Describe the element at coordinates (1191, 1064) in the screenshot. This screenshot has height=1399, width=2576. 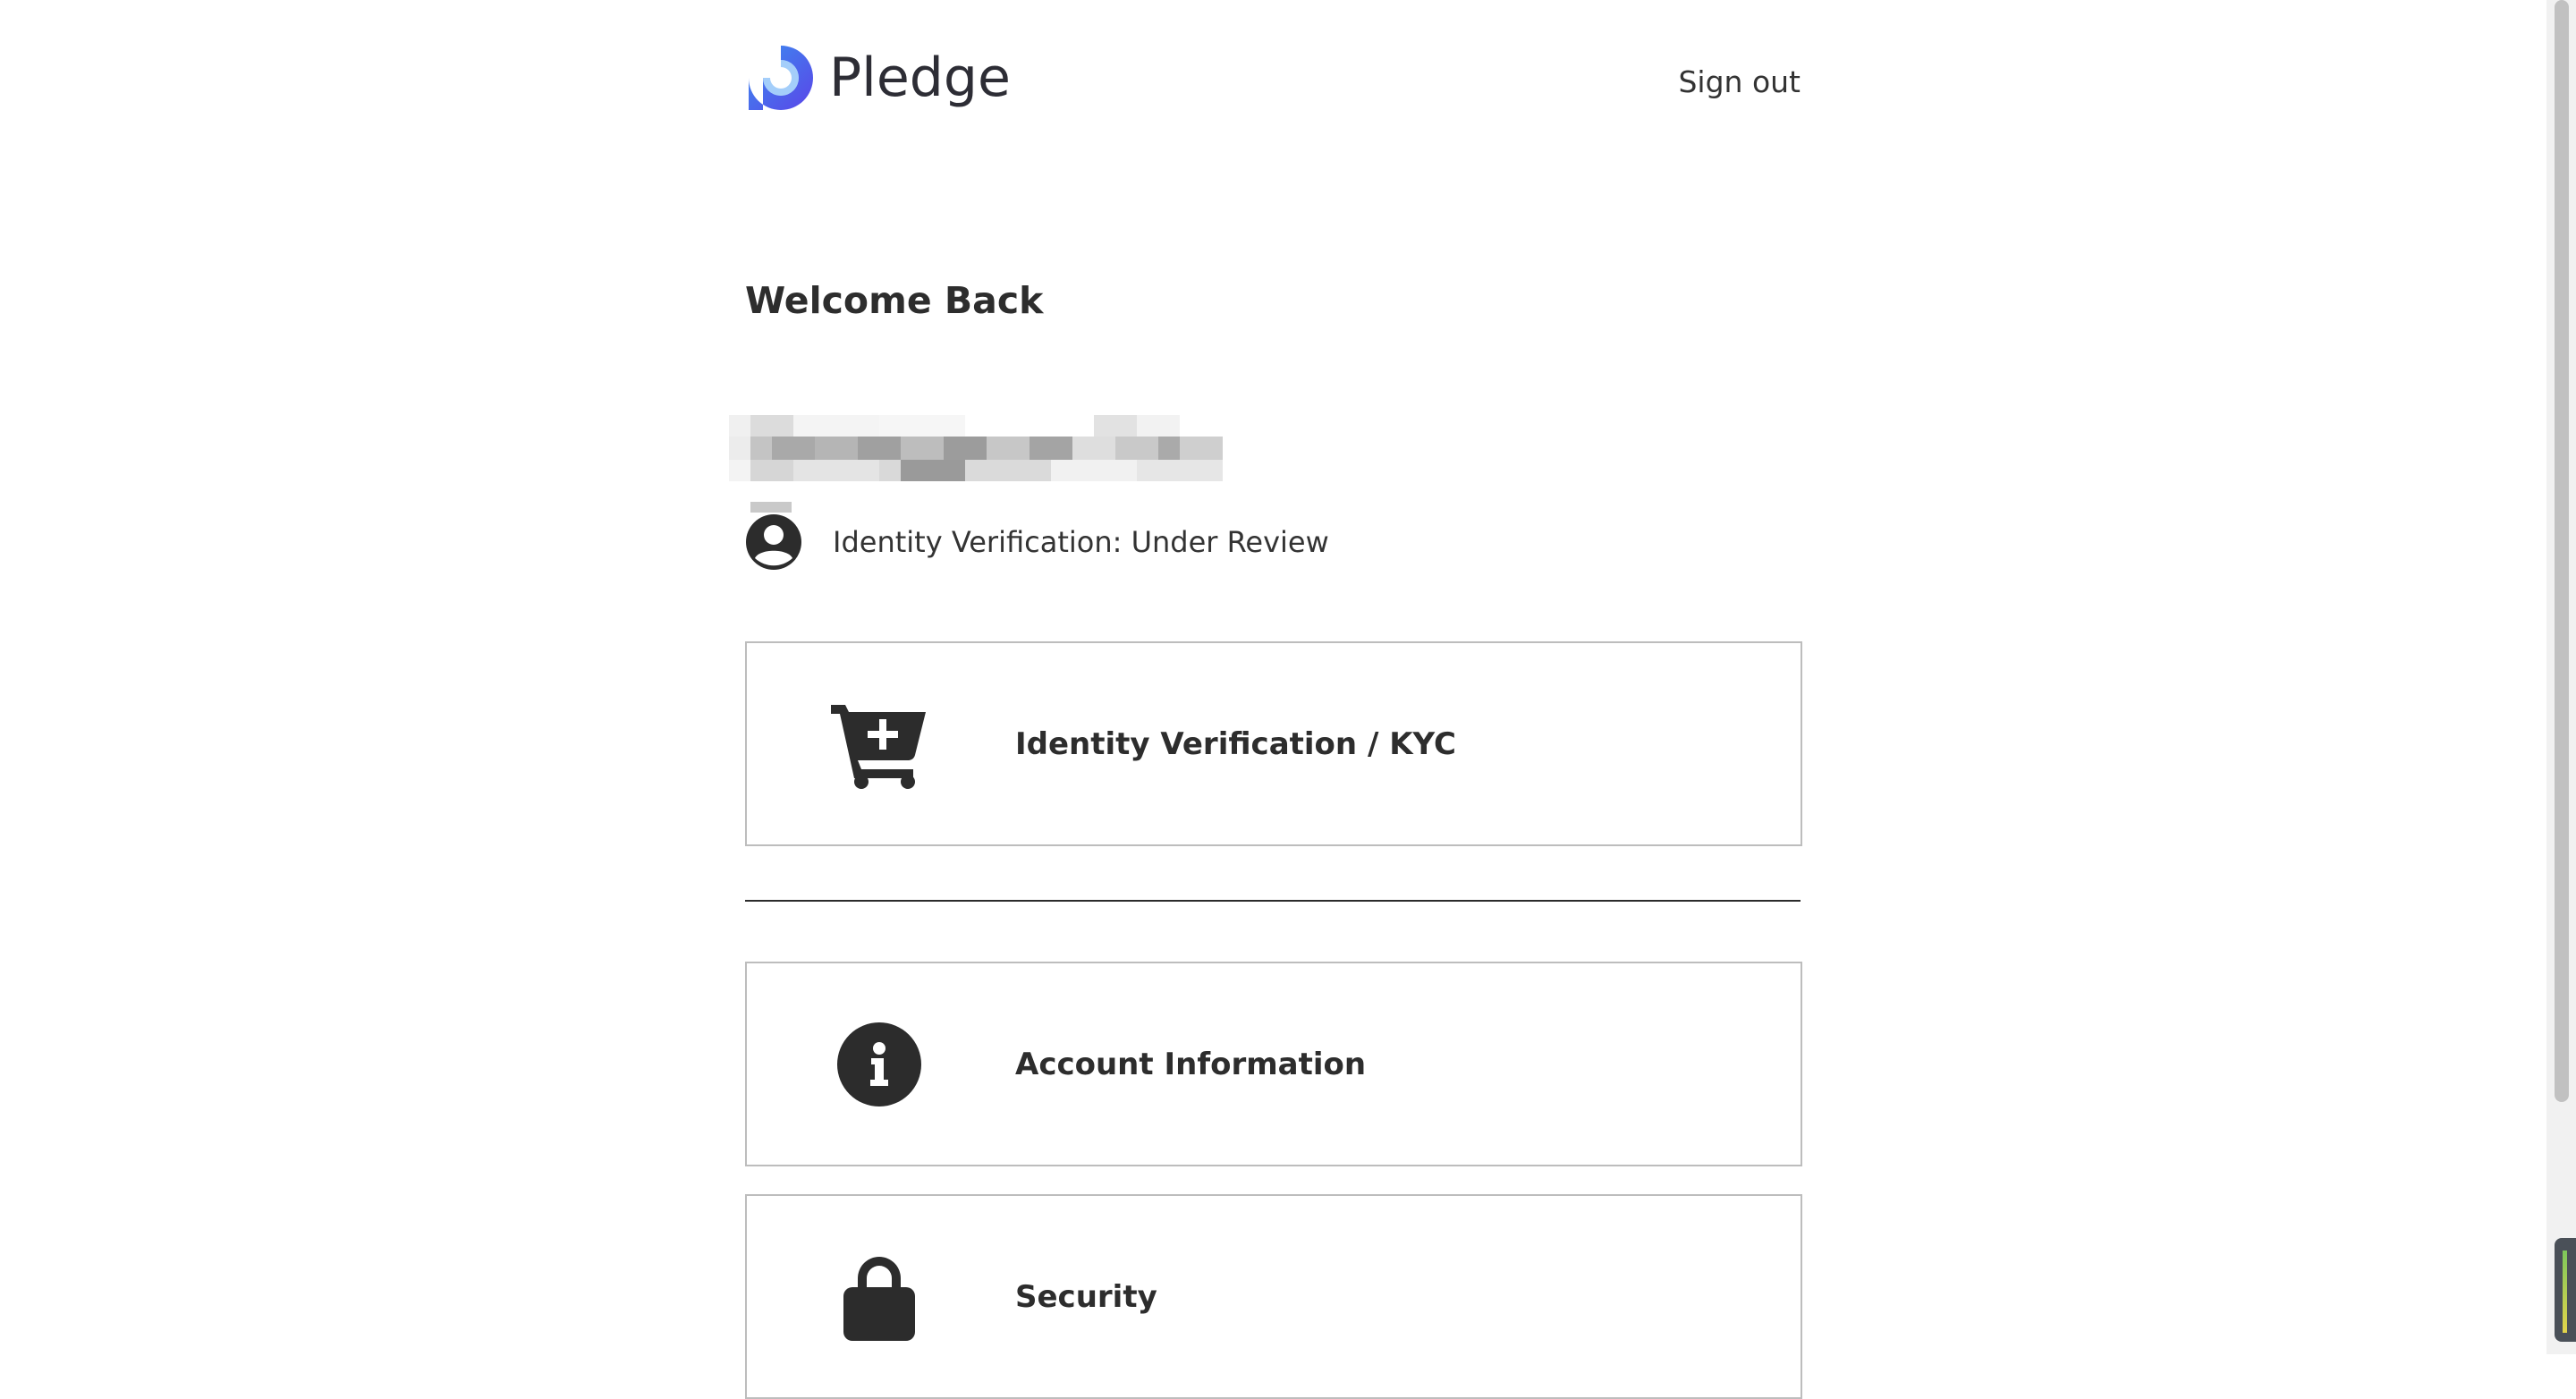
I see `account-information-label: Account Information` at that location.